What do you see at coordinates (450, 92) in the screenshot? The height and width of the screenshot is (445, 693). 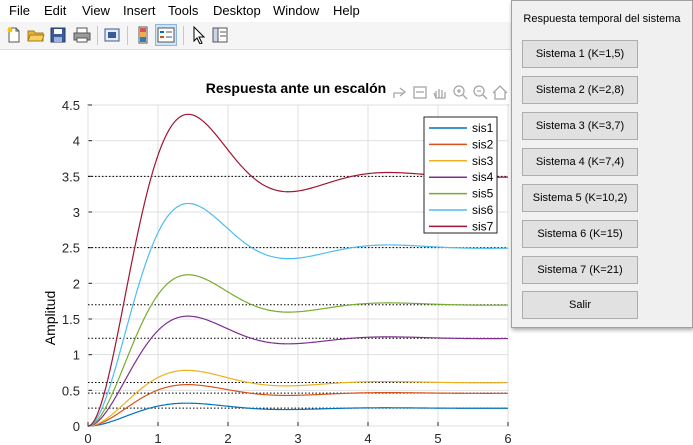 I see `axes-toolbar` at bounding box center [450, 92].